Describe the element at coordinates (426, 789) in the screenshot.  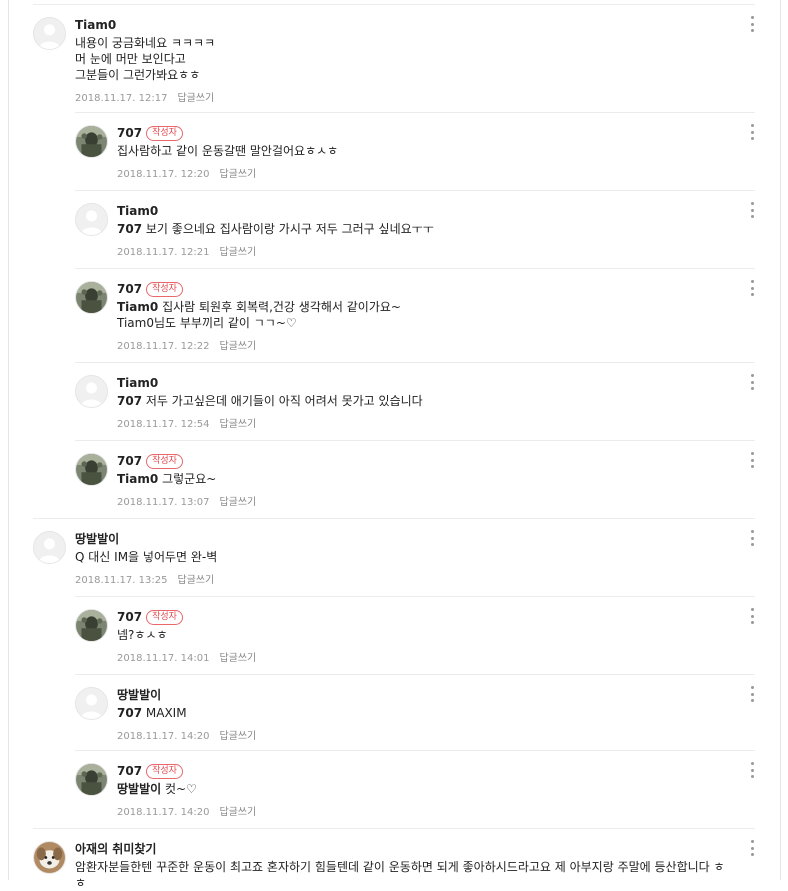
I see `comment-text: 땅발발이 컷~♡` at that location.